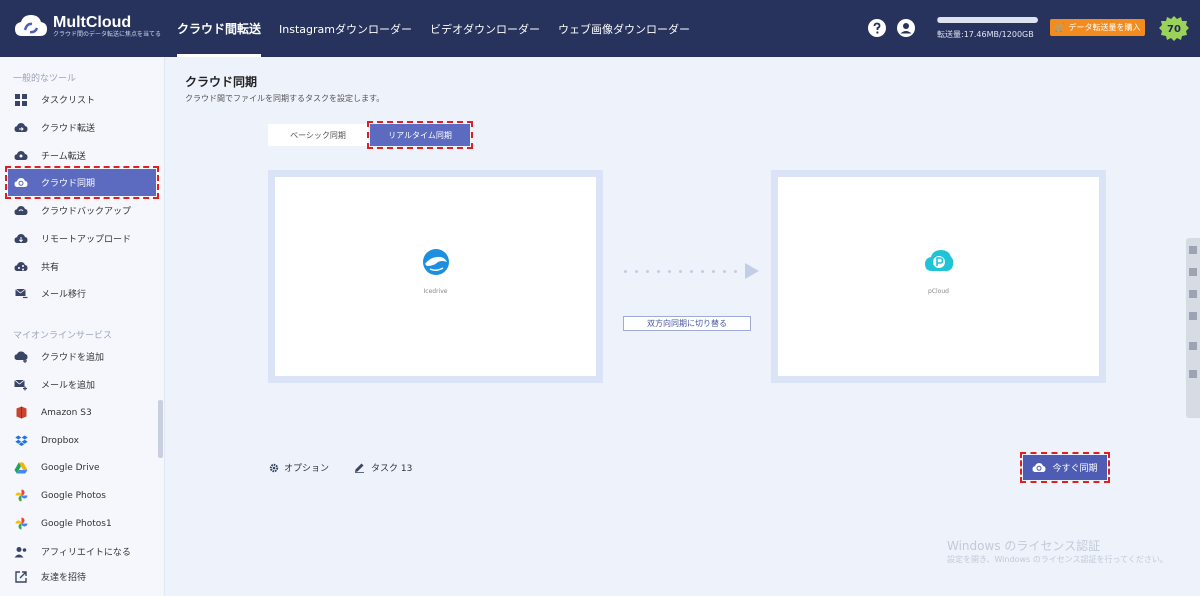 This screenshot has height=596, width=1200. Describe the element at coordinates (68, 129) in the screenshot. I see `sidebar-item-label: クラウド転送` at that location.